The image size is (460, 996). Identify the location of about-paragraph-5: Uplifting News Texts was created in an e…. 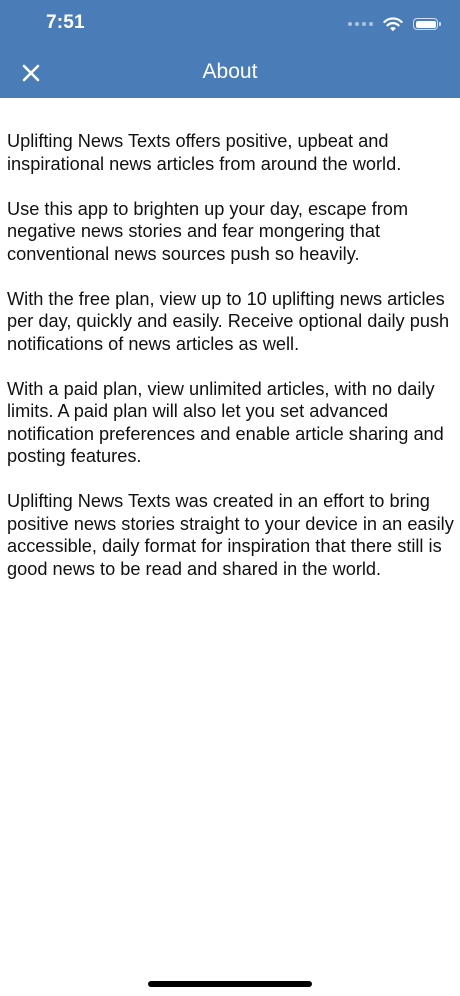
(230, 535).